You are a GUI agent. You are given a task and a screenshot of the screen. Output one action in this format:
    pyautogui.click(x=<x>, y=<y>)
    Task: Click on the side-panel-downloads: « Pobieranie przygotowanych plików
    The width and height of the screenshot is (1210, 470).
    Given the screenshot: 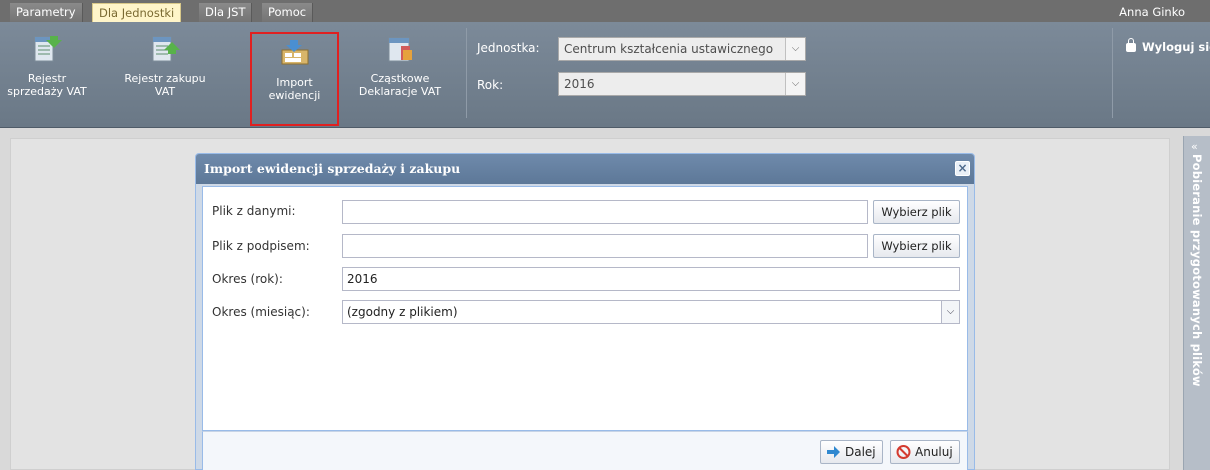 What is the action you would take?
    pyautogui.click(x=1196, y=303)
    